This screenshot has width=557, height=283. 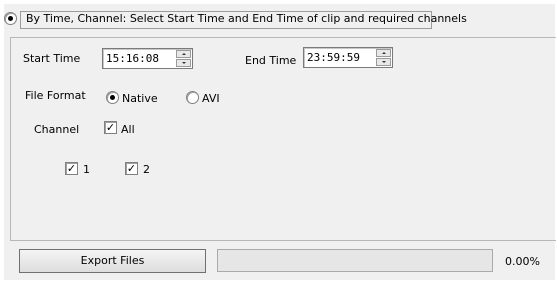 I want to click on end-time-up-button, so click(x=383, y=53).